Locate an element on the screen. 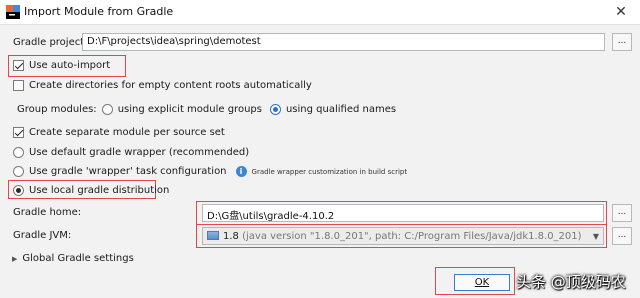 The height and width of the screenshot is (298, 640). close-button: ✕ is located at coordinates (621, 12).